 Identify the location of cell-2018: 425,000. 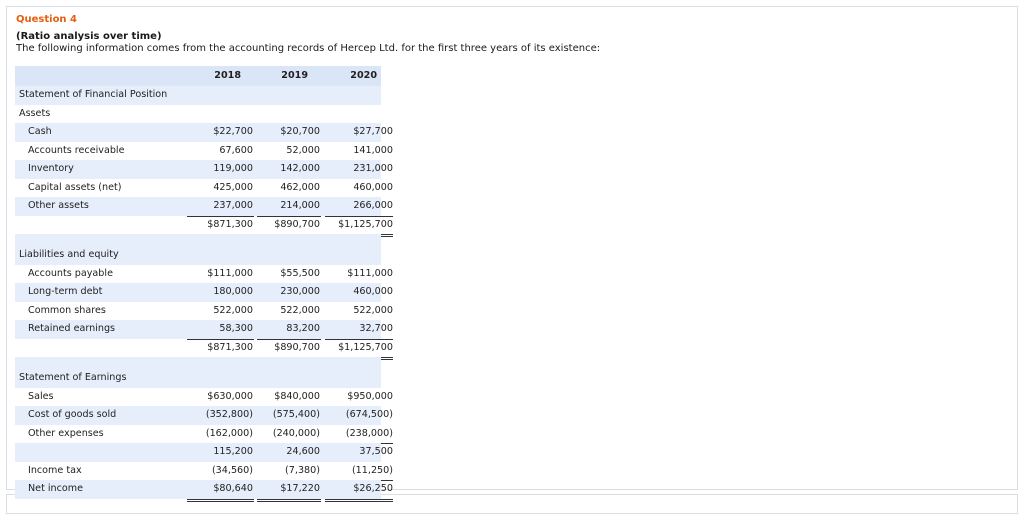
(233, 187).